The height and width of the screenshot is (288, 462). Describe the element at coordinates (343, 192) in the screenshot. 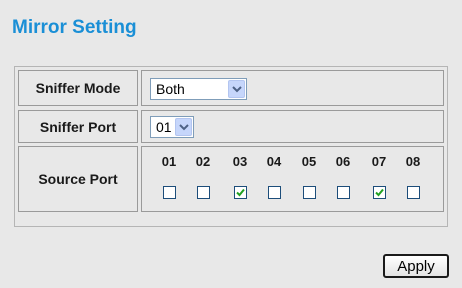

I see `port-06-checkbox` at that location.